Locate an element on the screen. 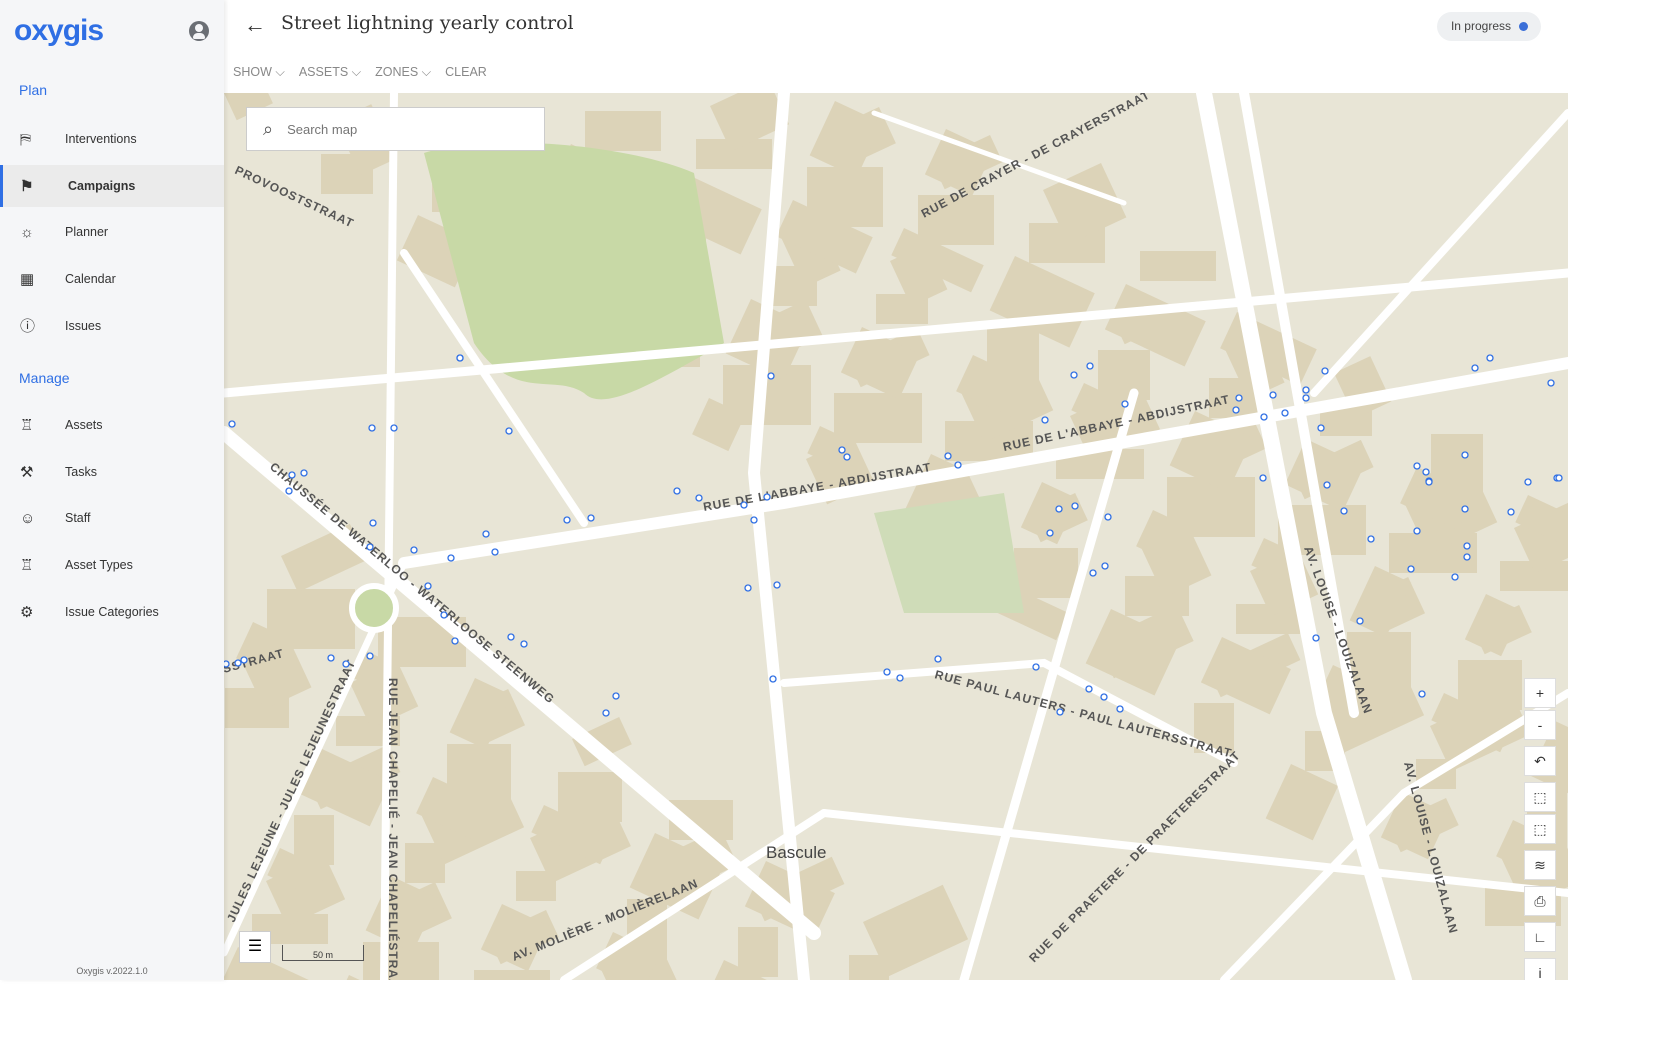 Image resolution: width=1680 pixels, height=1050 pixels. map-control-3: ⬚ is located at coordinates (1540, 797).